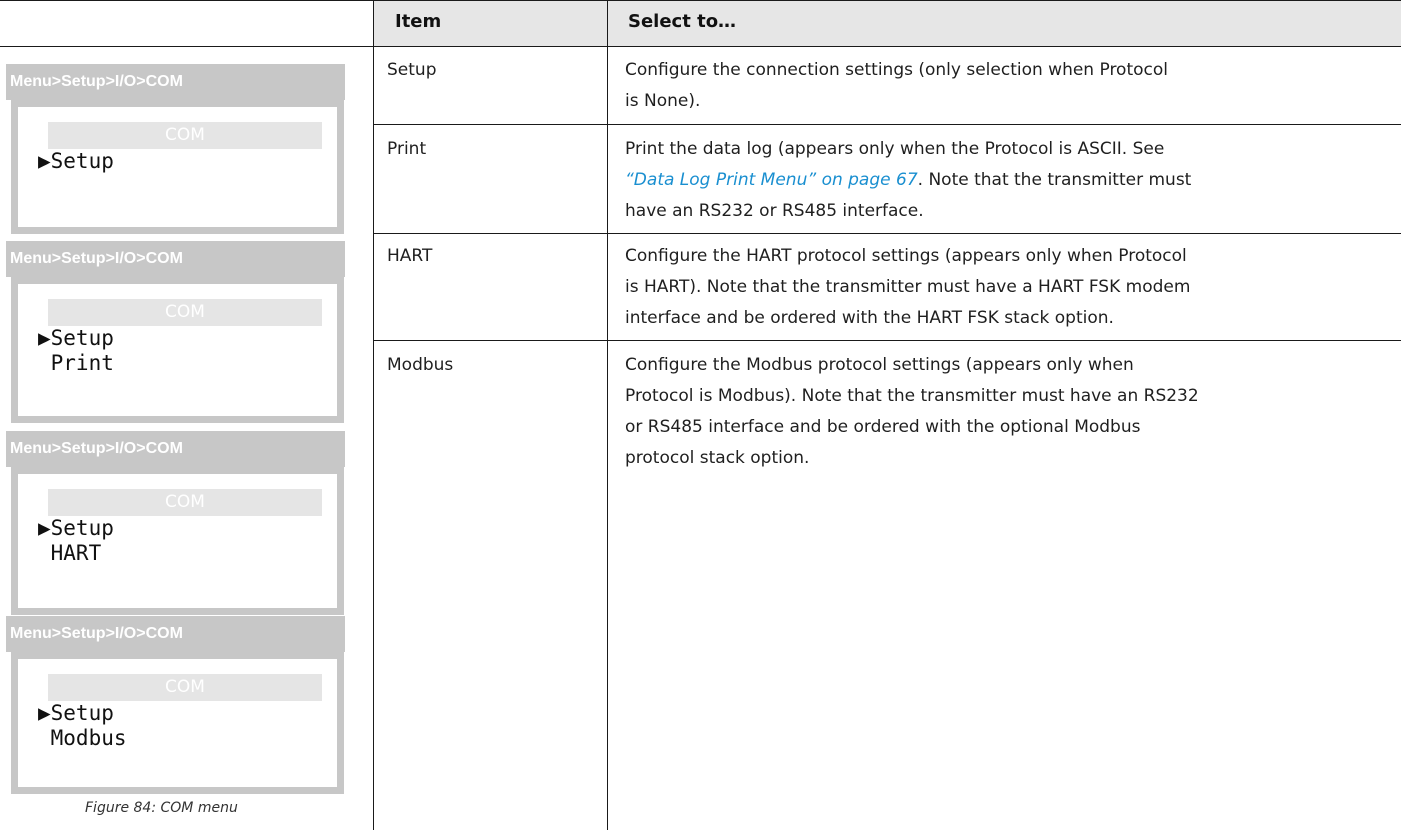  I want to click on row-modbus-desc-4: protocol stack option., so click(717, 458).